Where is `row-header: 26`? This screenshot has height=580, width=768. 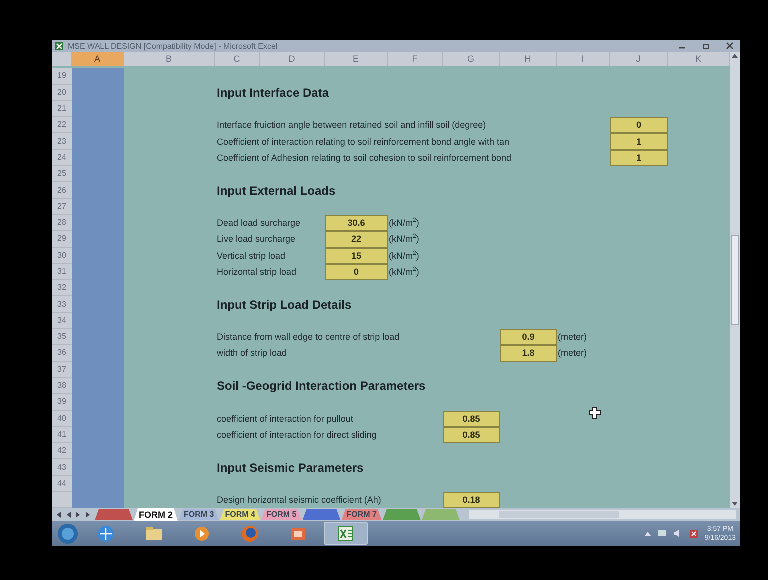
row-header: 26 is located at coordinates (62, 190).